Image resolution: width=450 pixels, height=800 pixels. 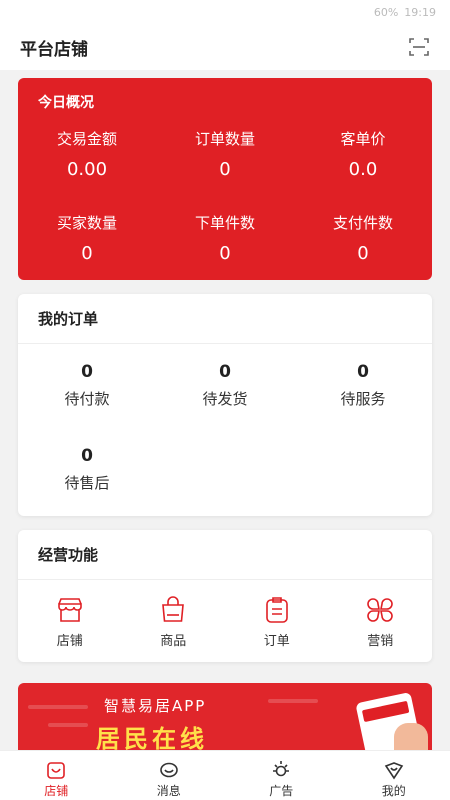 What do you see at coordinates (363, 399) in the screenshot?
I see `order-label: 待服务` at bounding box center [363, 399].